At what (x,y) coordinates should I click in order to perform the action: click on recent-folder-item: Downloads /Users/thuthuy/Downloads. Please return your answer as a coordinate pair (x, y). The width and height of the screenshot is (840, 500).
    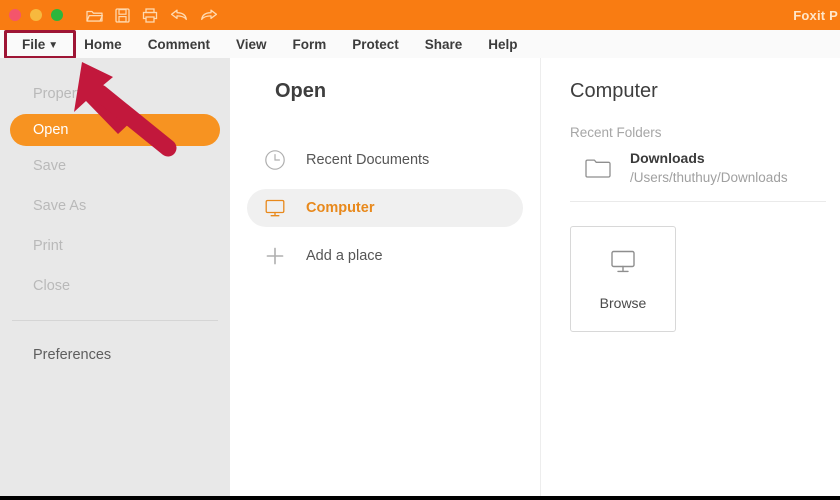
    Looking at the image, I should click on (712, 167).